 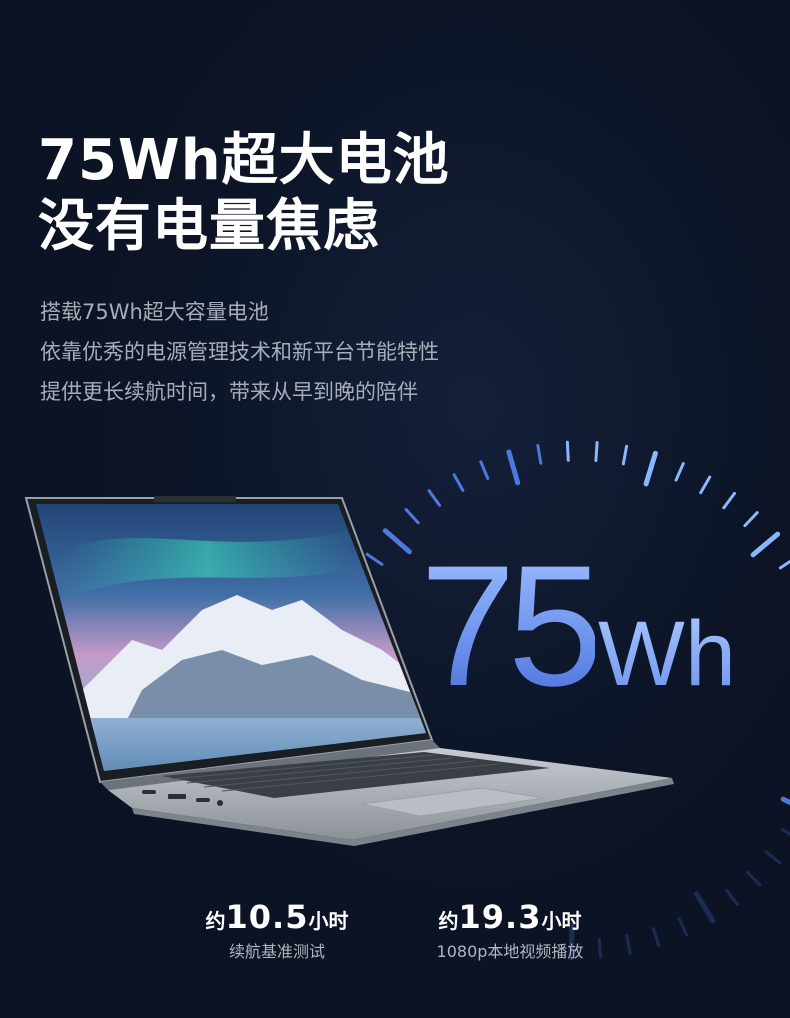 I want to click on battery-stat-benchmark: 约10.5小时 续航基准测试, so click(x=277, y=930).